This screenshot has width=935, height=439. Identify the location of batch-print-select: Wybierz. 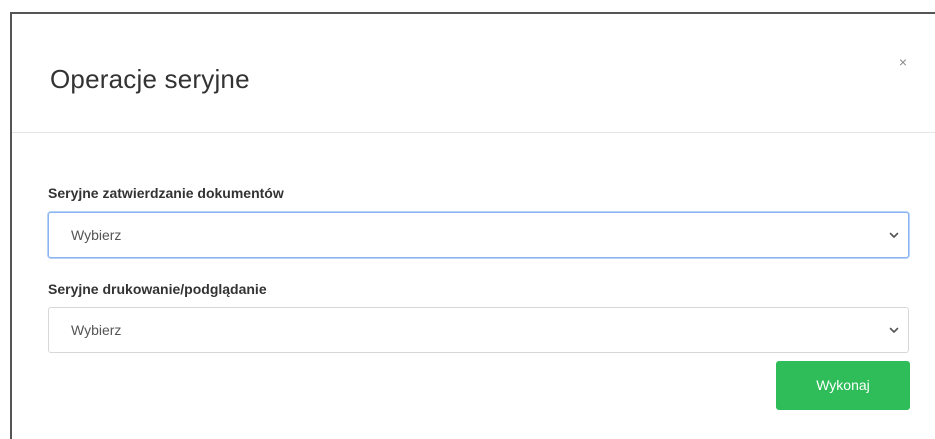
(478, 330).